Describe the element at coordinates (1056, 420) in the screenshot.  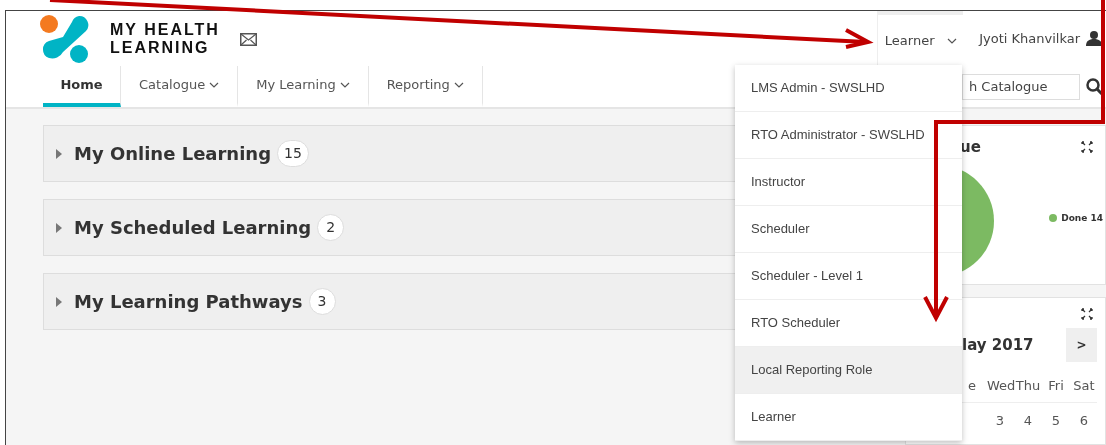
I see `calendar-day: 5` at that location.